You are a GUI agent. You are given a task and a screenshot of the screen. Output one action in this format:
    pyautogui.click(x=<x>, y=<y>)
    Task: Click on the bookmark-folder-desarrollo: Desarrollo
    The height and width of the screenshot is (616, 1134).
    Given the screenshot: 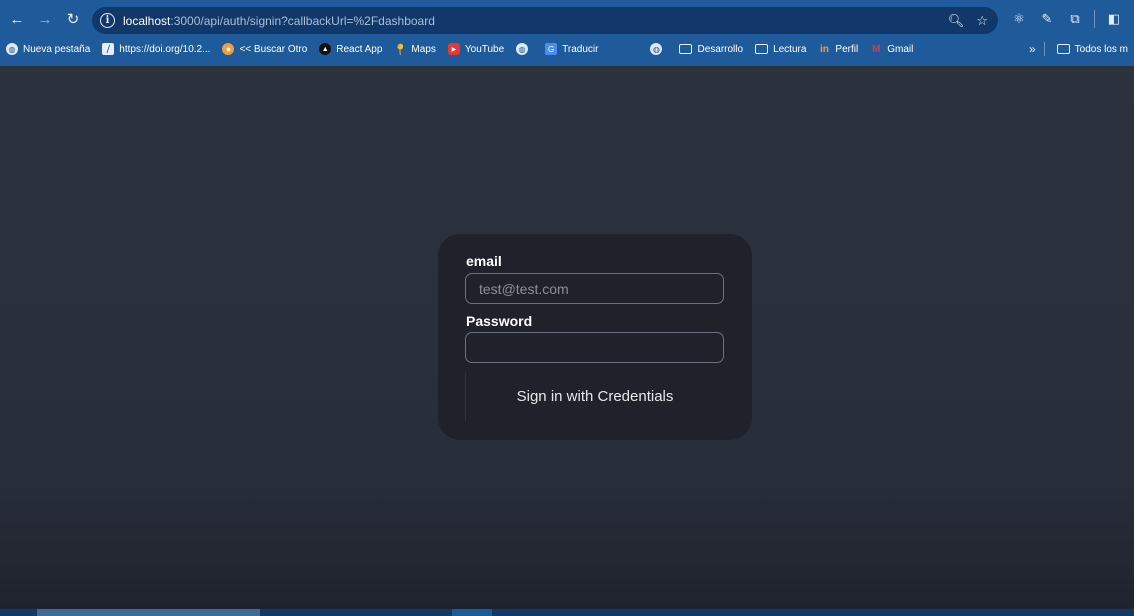 What is the action you would take?
    pyautogui.click(x=711, y=49)
    